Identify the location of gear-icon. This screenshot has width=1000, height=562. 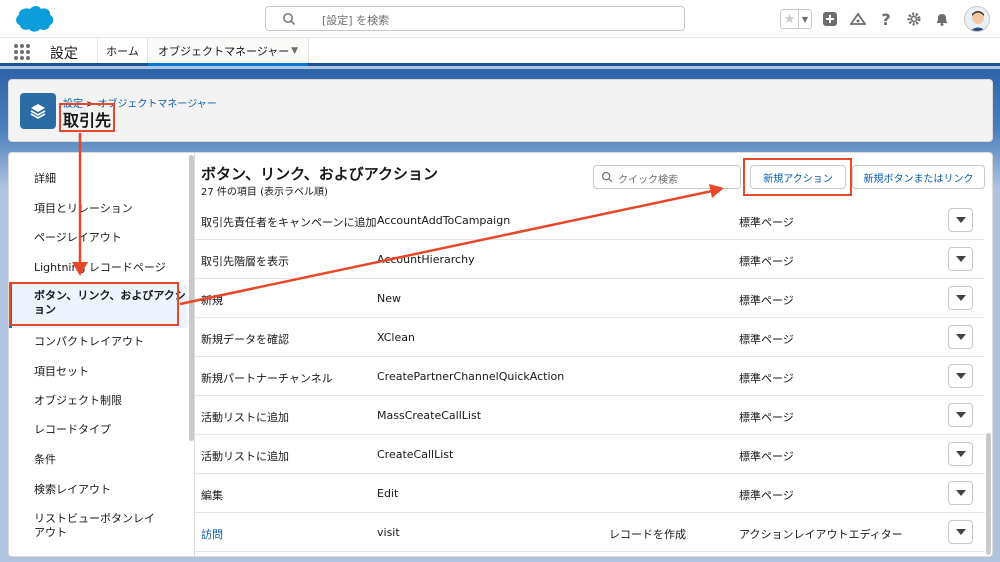
(914, 19).